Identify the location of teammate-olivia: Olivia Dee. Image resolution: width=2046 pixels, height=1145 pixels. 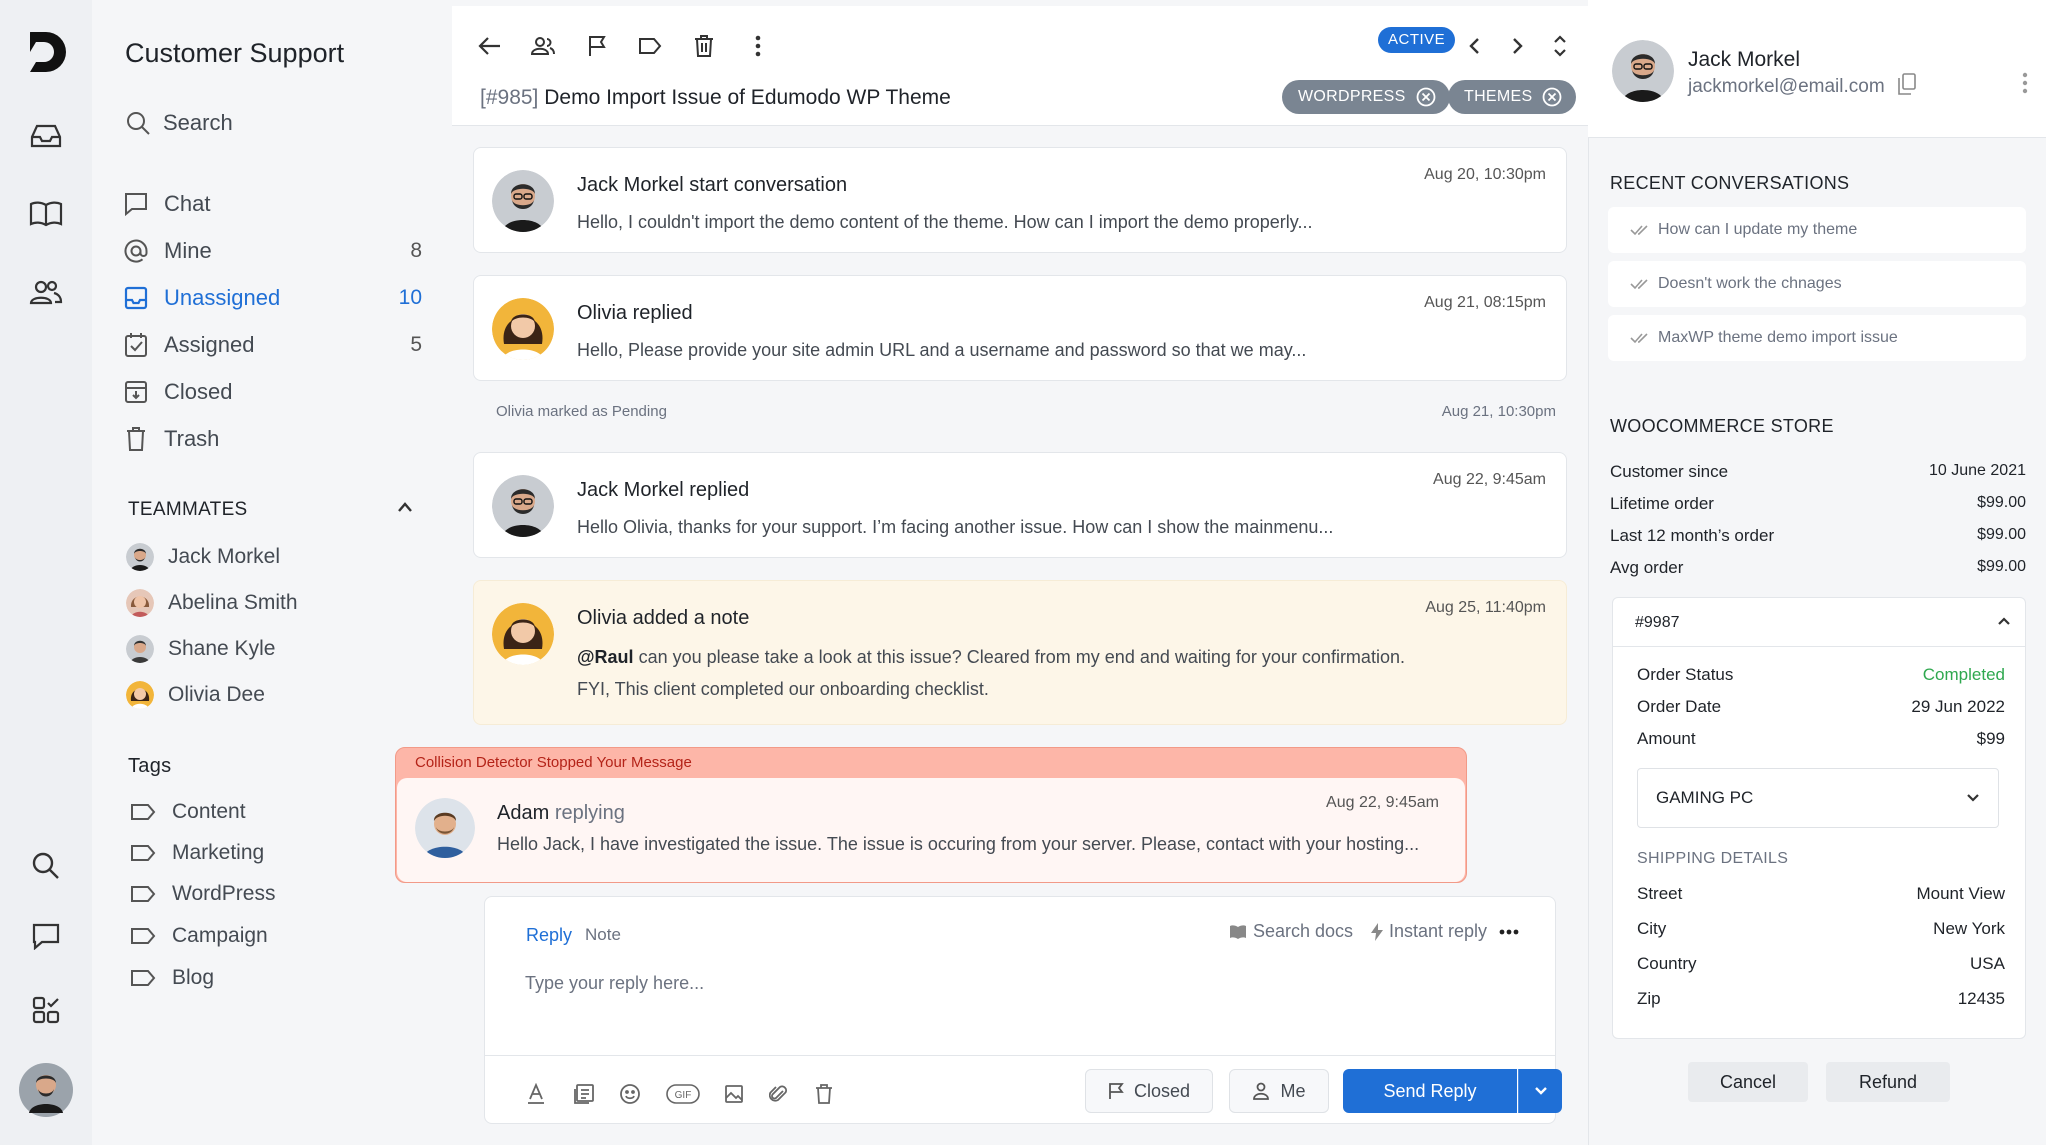
(195, 695).